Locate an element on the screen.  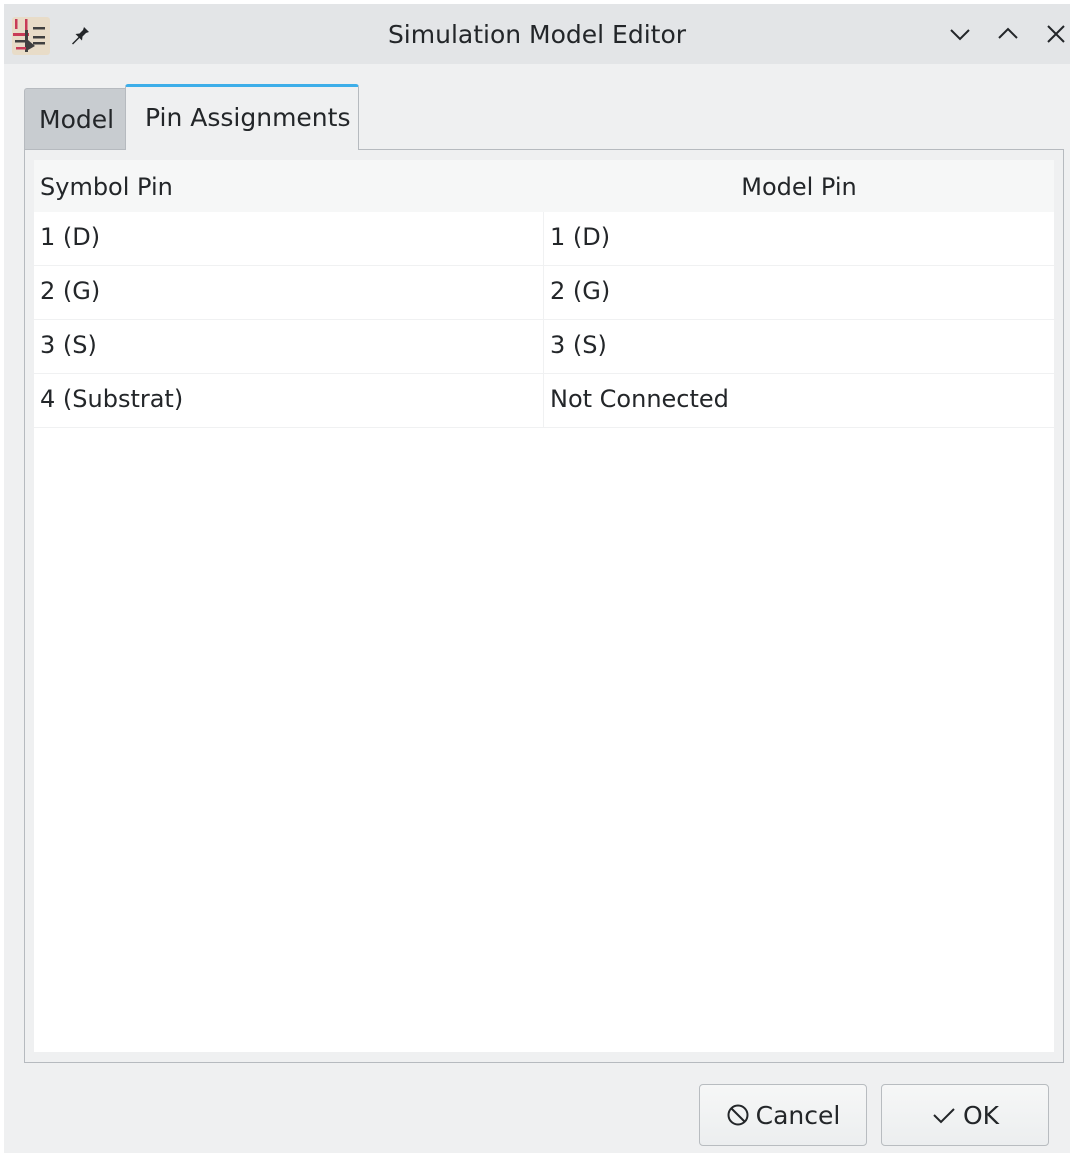
cancel-button-label: Cancel is located at coordinates (798, 1115).